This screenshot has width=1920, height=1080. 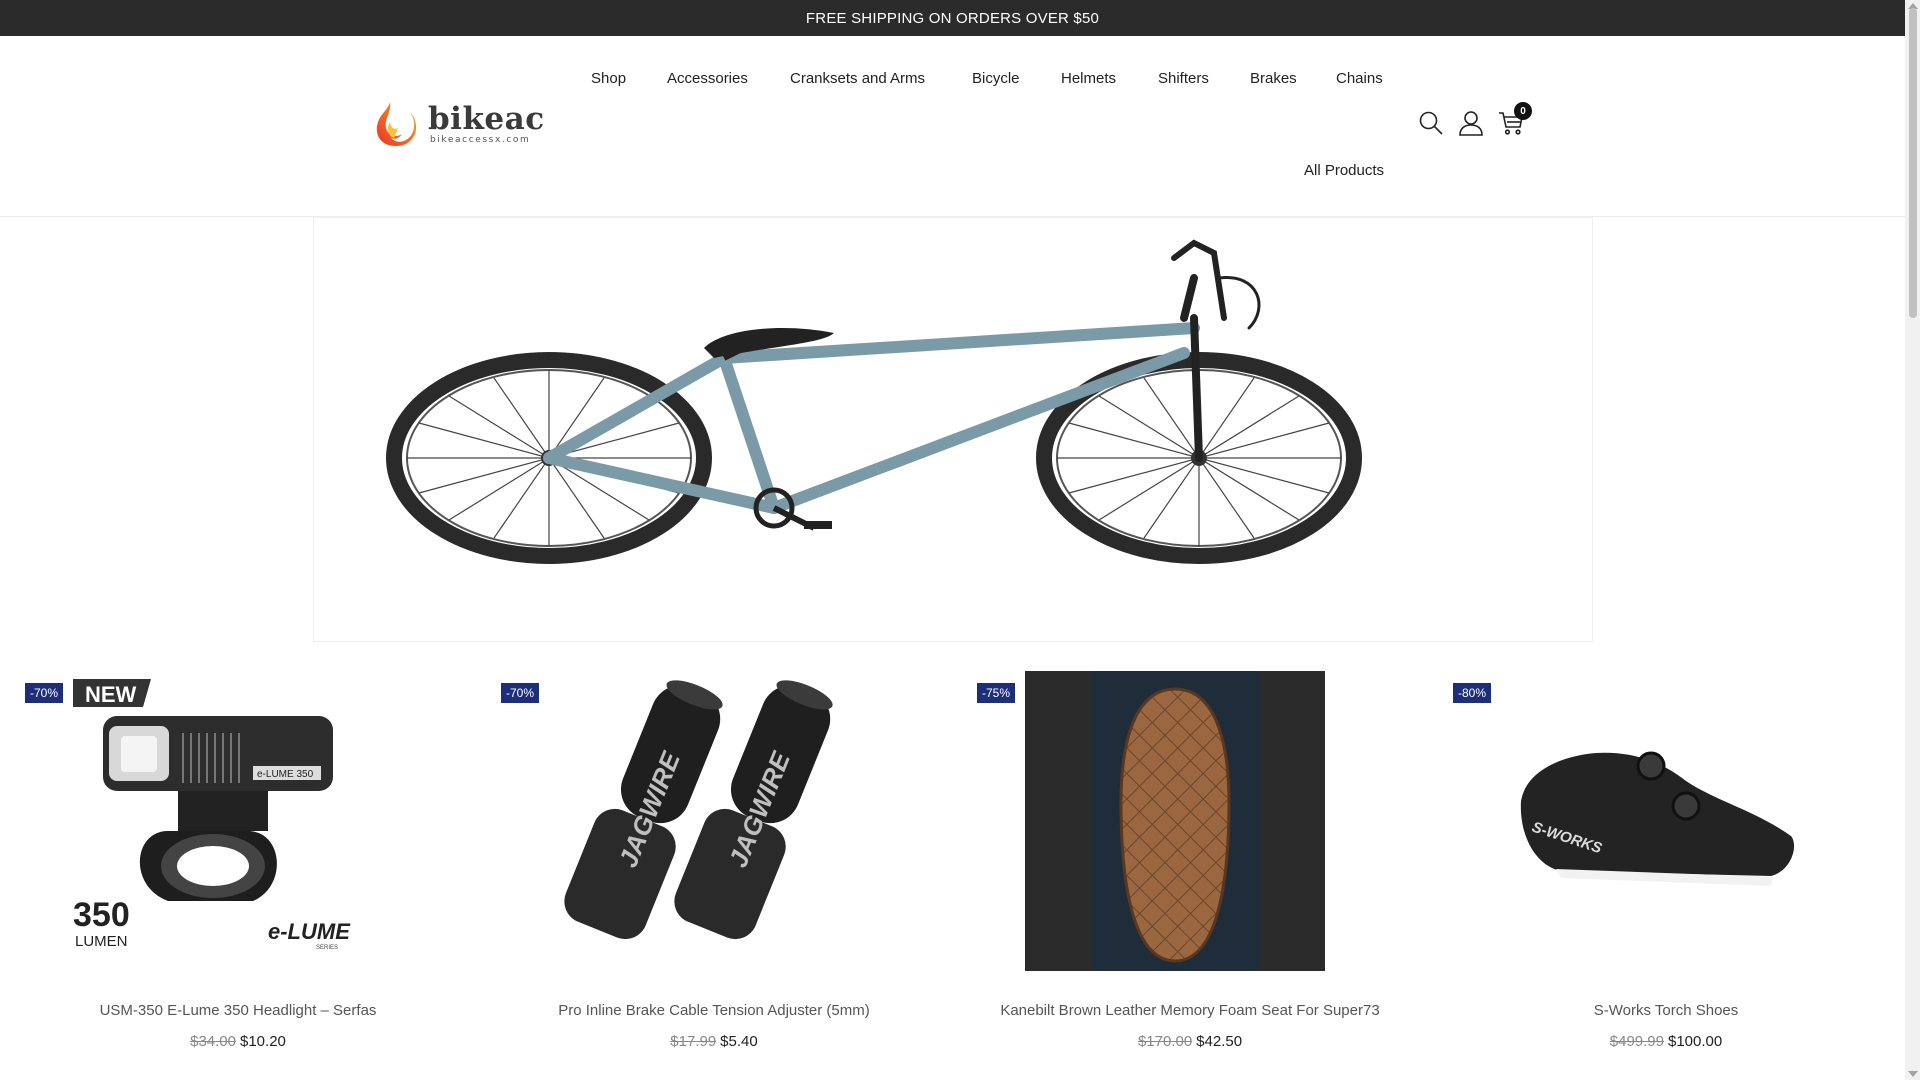 What do you see at coordinates (101, 941) in the screenshot?
I see `svg-text: LUMEN` at bounding box center [101, 941].